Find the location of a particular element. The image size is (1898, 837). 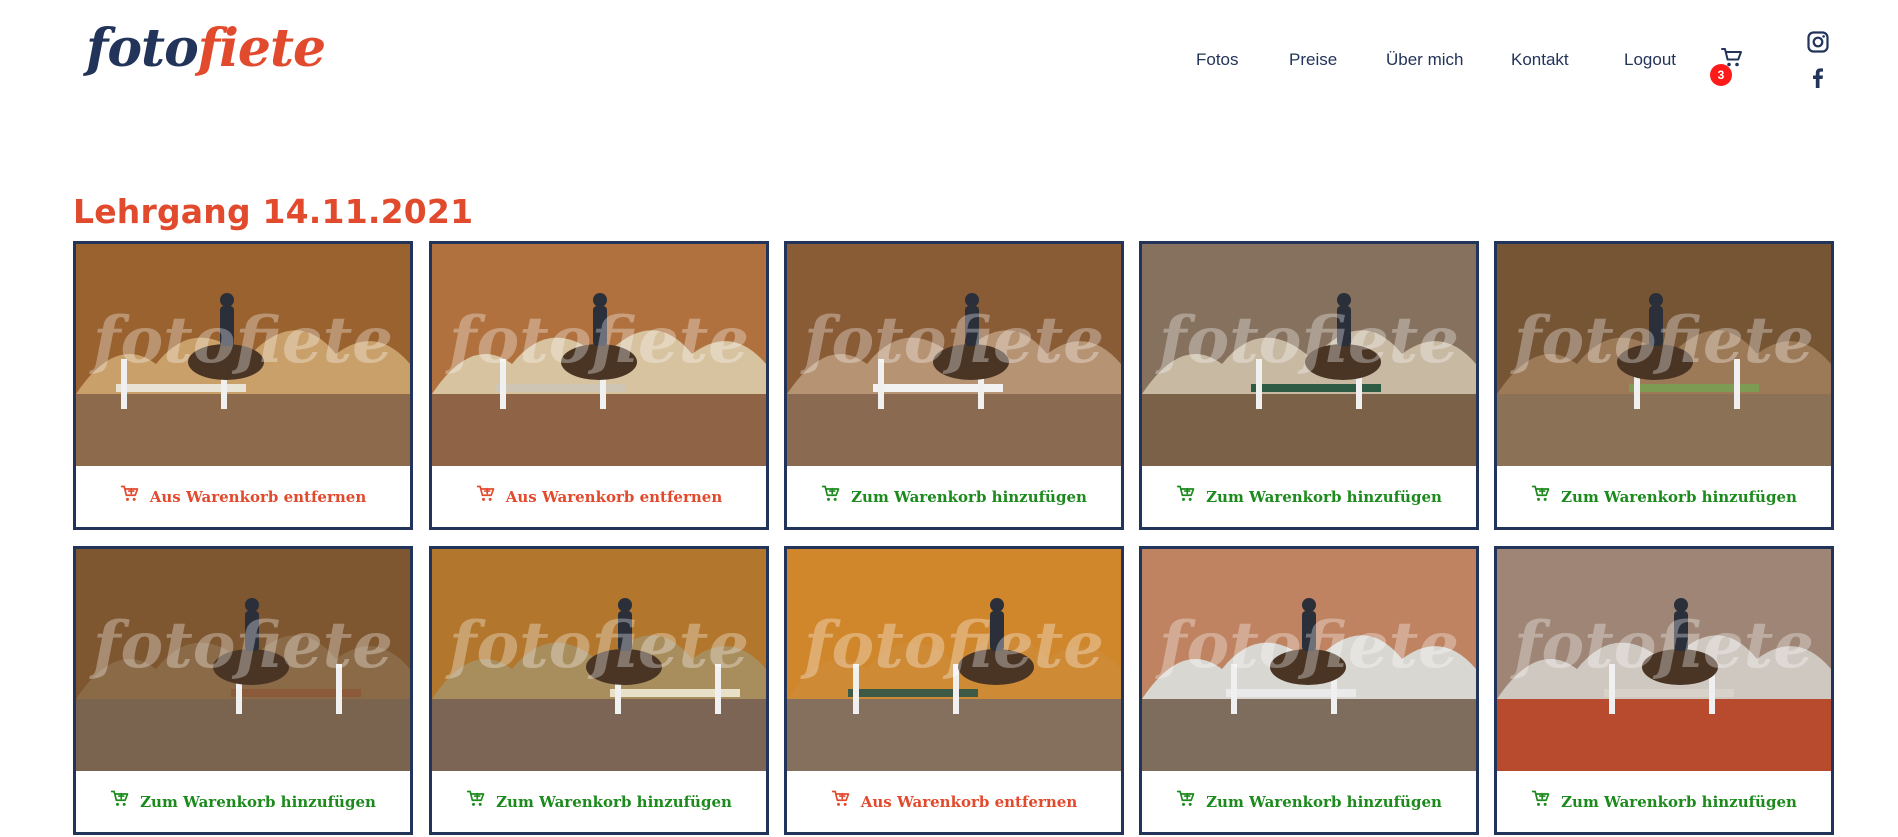

instagram-link is located at coordinates (1818, 42).